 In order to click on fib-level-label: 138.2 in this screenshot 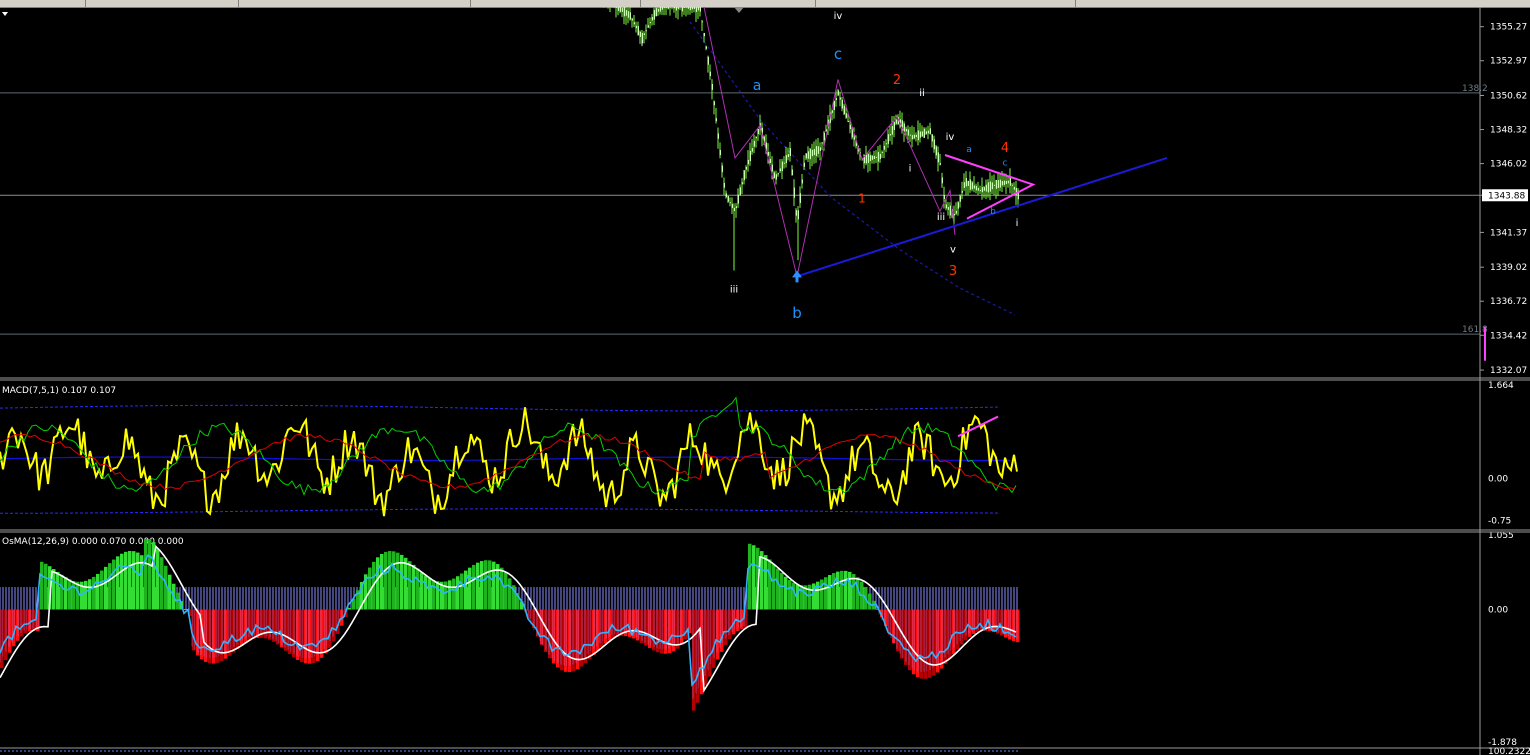, I will do `click(1475, 89)`.